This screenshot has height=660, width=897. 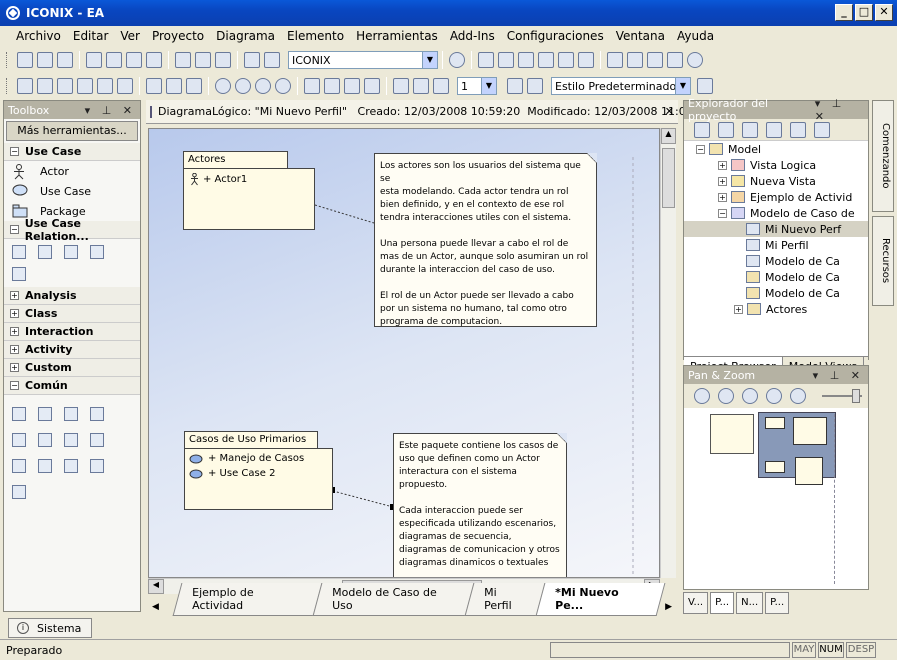 I want to click on layout-icon, so click(x=125, y=86).